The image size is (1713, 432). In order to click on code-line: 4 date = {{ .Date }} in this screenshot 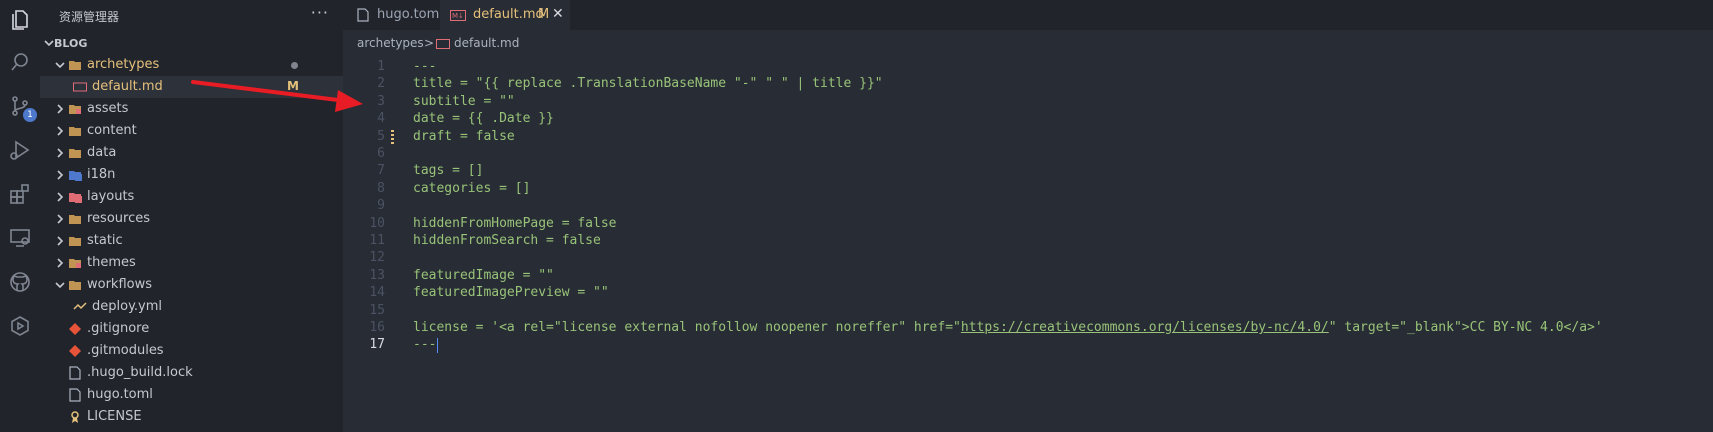, I will do `click(1028, 119)`.